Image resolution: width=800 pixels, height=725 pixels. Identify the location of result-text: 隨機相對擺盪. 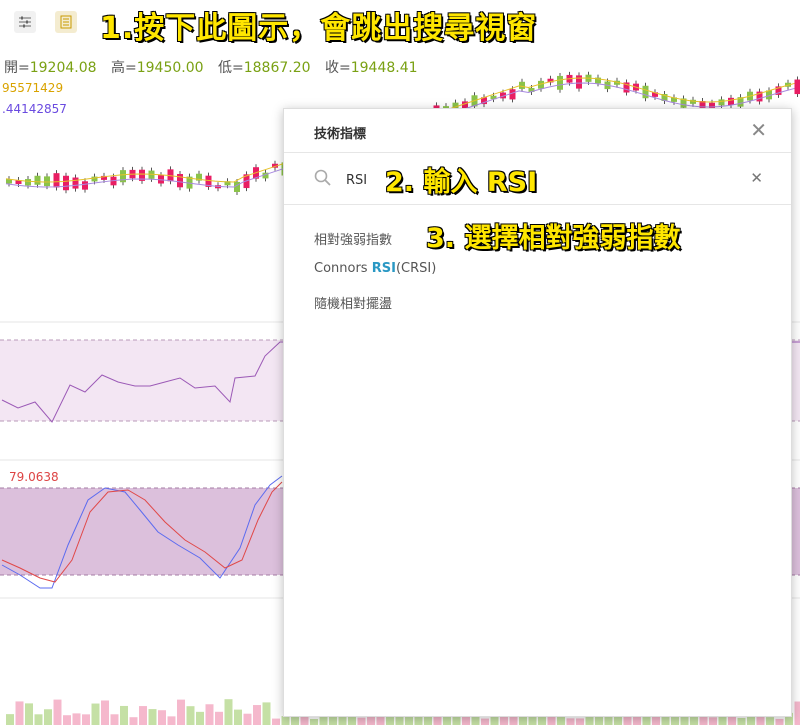
(353, 304).